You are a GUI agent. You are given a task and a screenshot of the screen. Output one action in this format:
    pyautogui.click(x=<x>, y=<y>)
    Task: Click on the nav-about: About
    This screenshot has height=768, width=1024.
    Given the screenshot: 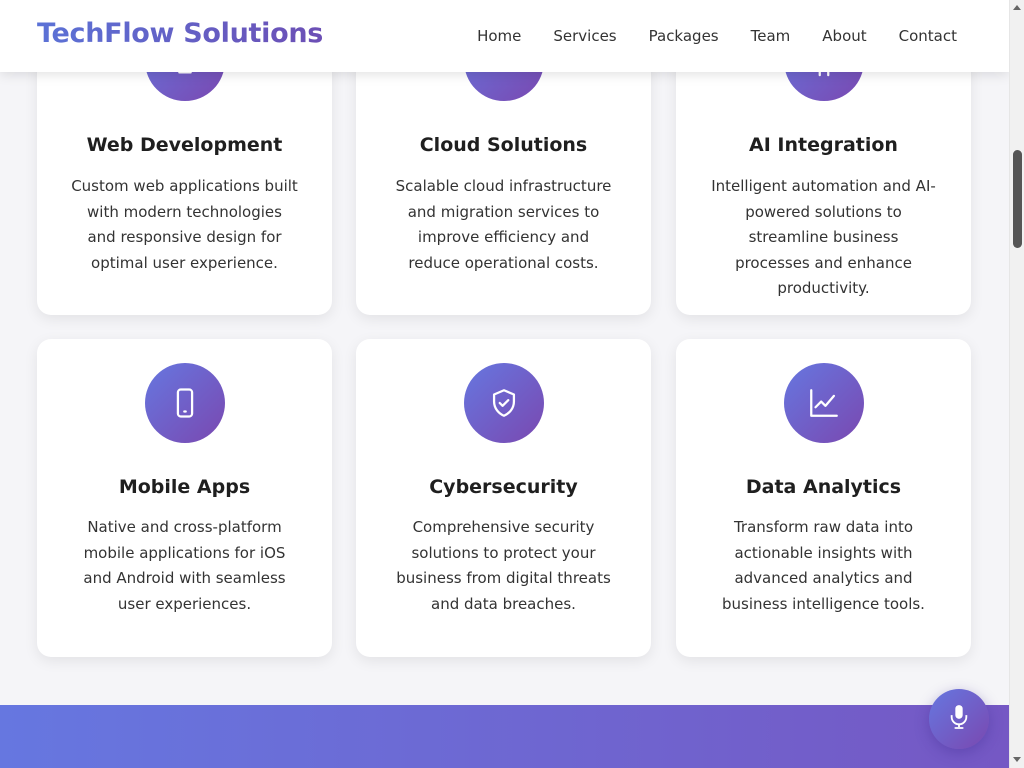 What is the action you would take?
    pyautogui.click(x=844, y=36)
    